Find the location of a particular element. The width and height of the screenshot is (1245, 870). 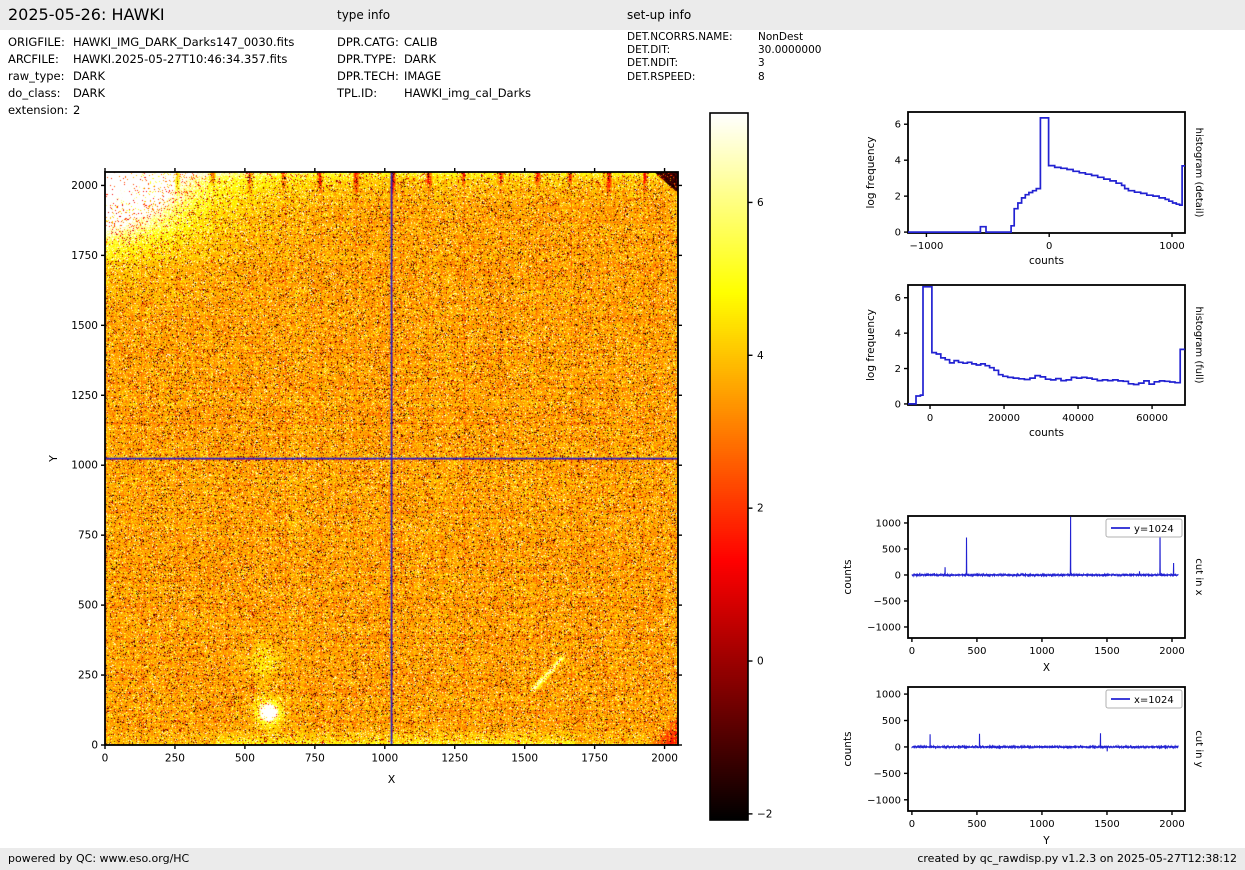

main-image-xlabel: X is located at coordinates (392, 779).